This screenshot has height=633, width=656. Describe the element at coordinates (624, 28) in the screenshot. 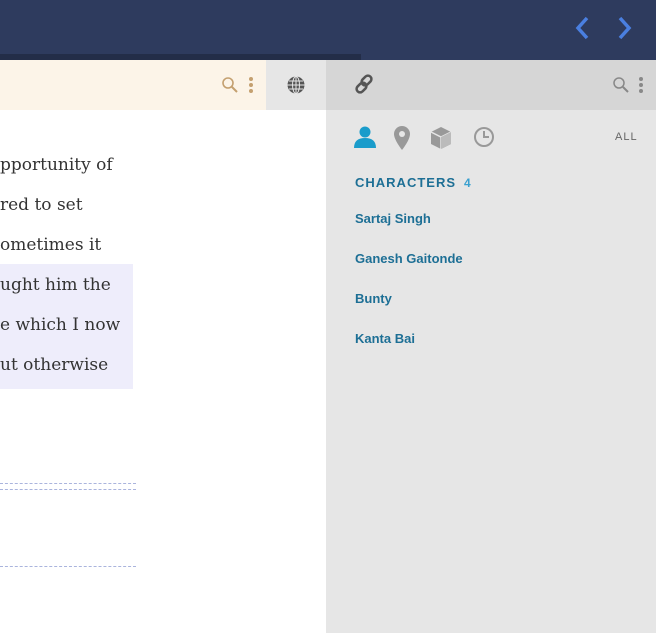

I see `chevron-right-icon` at that location.